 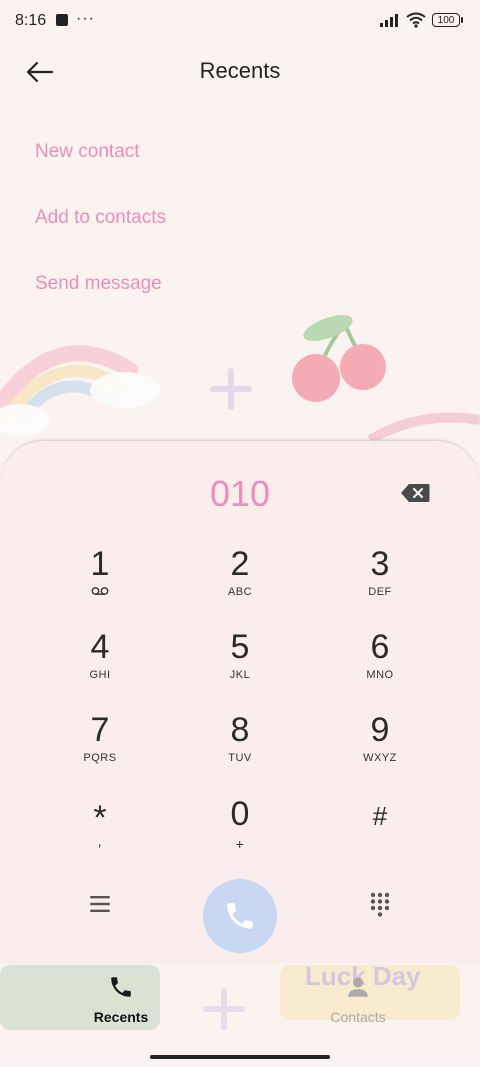 I want to click on key-star: * ,, so click(x=100, y=837).